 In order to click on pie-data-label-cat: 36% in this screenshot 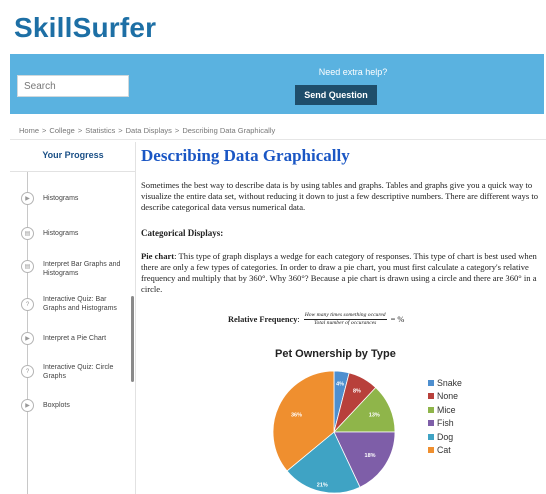, I will do `click(296, 415)`.